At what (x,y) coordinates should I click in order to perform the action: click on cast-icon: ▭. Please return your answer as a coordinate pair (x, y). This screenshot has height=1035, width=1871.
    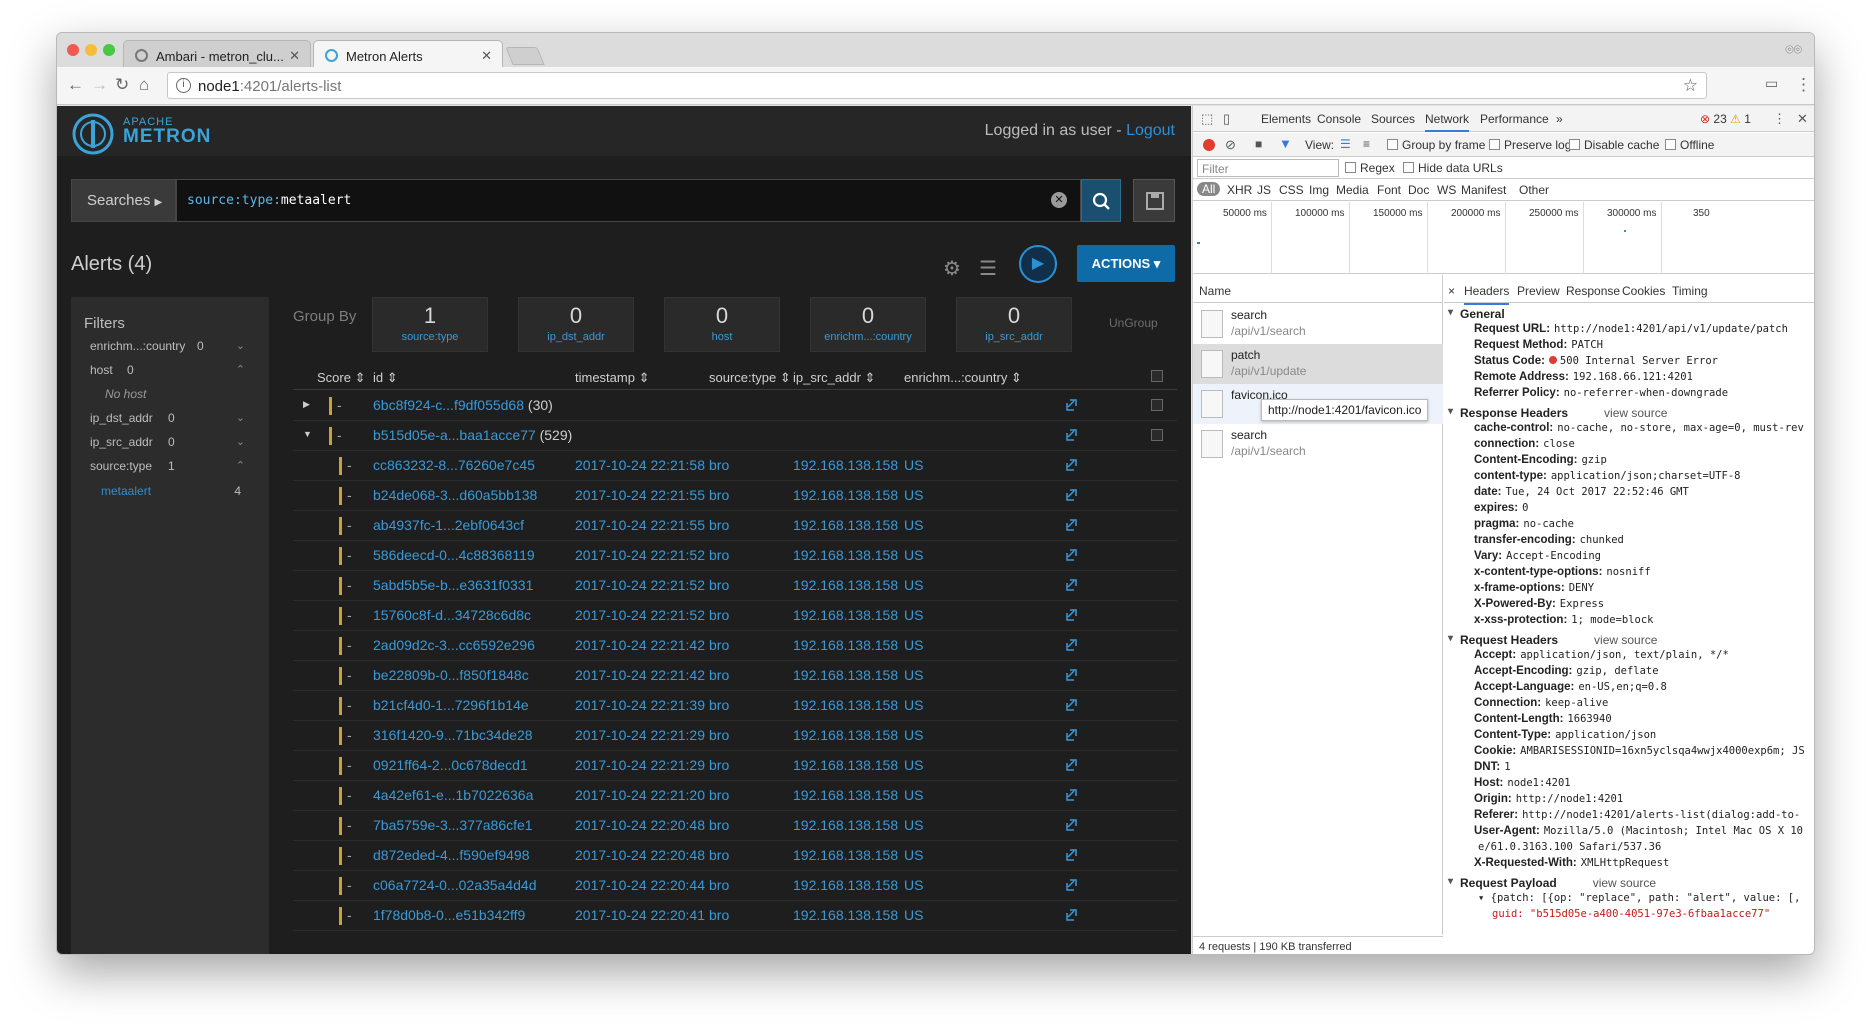
    Looking at the image, I should click on (1771, 83).